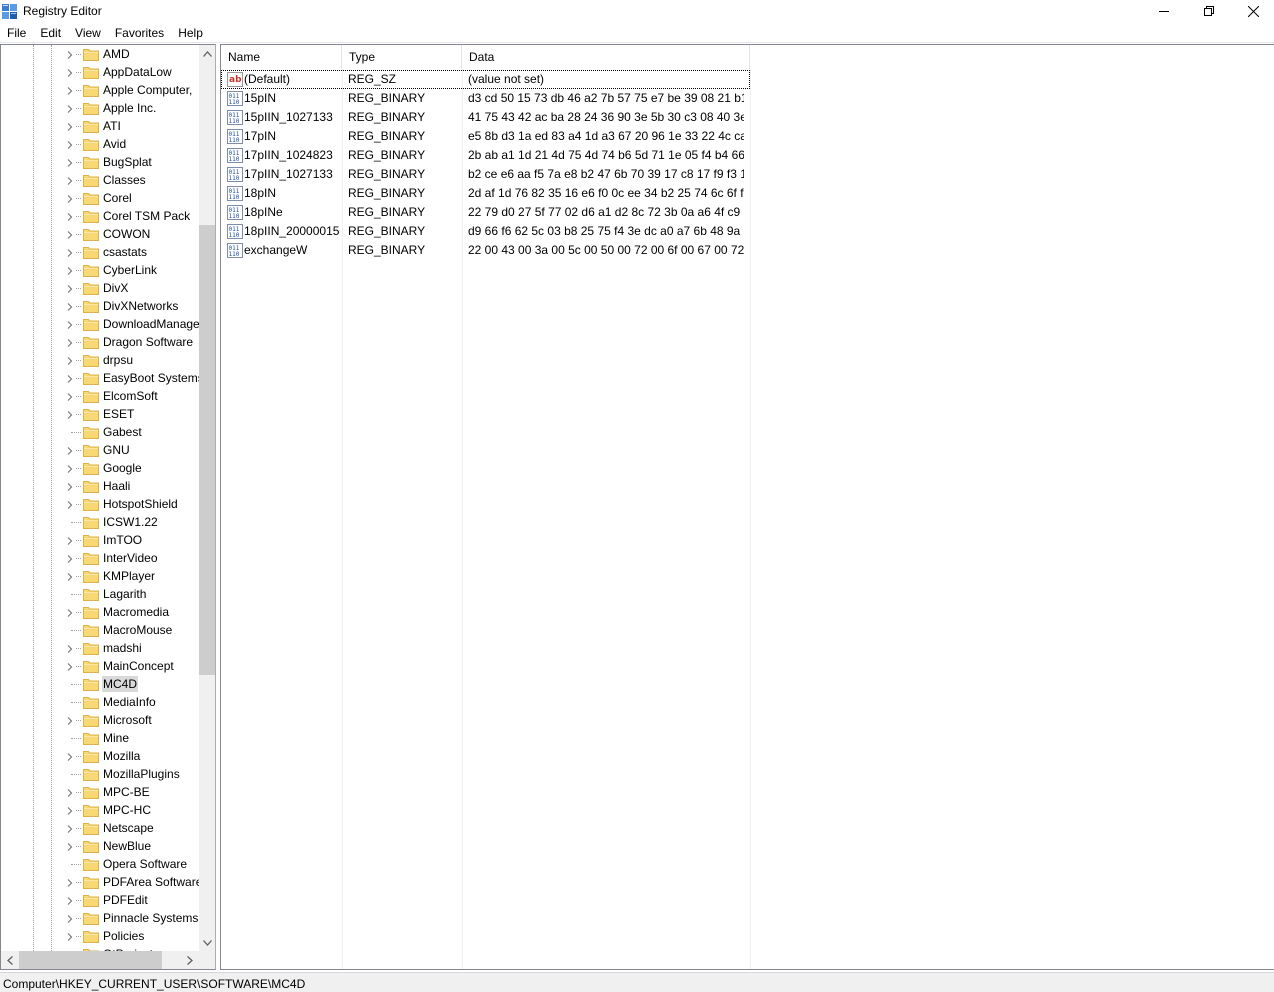 Image resolution: width=1274 pixels, height=992 pixels. Describe the element at coordinates (100, 144) in the screenshot. I see `tree-item: Avid` at that location.